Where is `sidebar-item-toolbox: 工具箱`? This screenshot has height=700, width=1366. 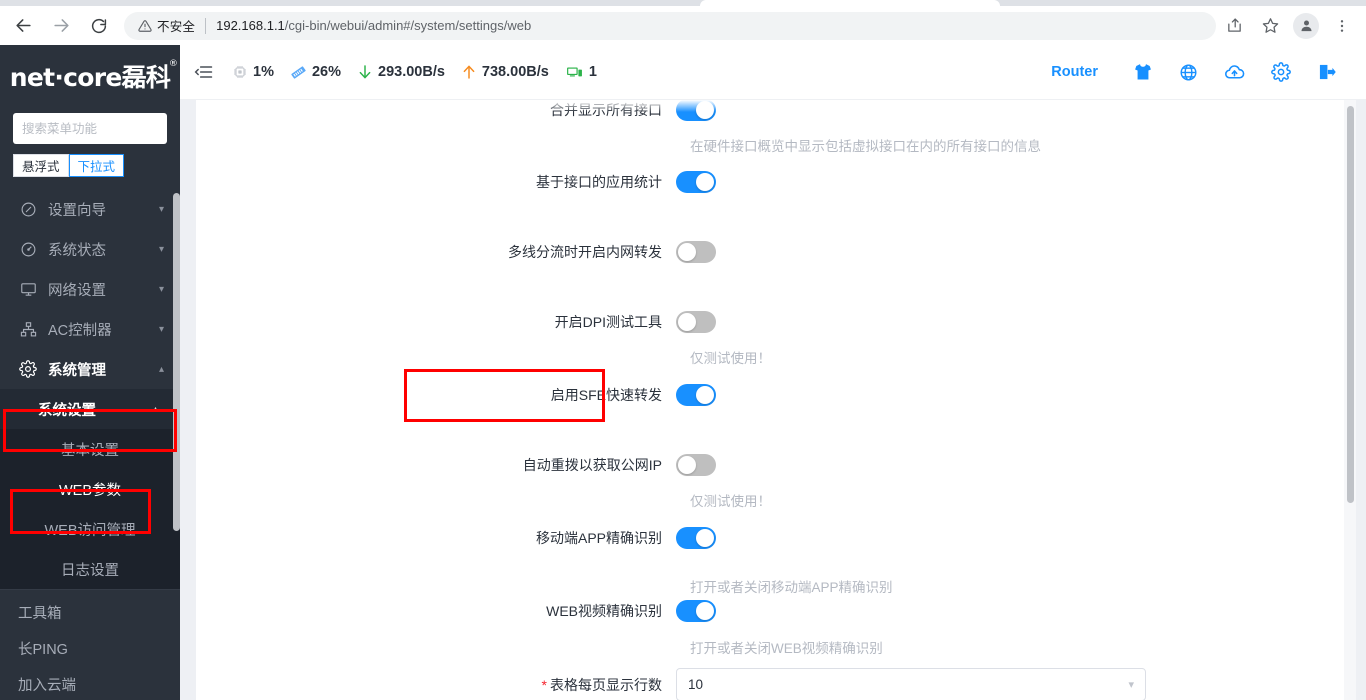
sidebar-item-toolbox: 工具箱 is located at coordinates (90, 612).